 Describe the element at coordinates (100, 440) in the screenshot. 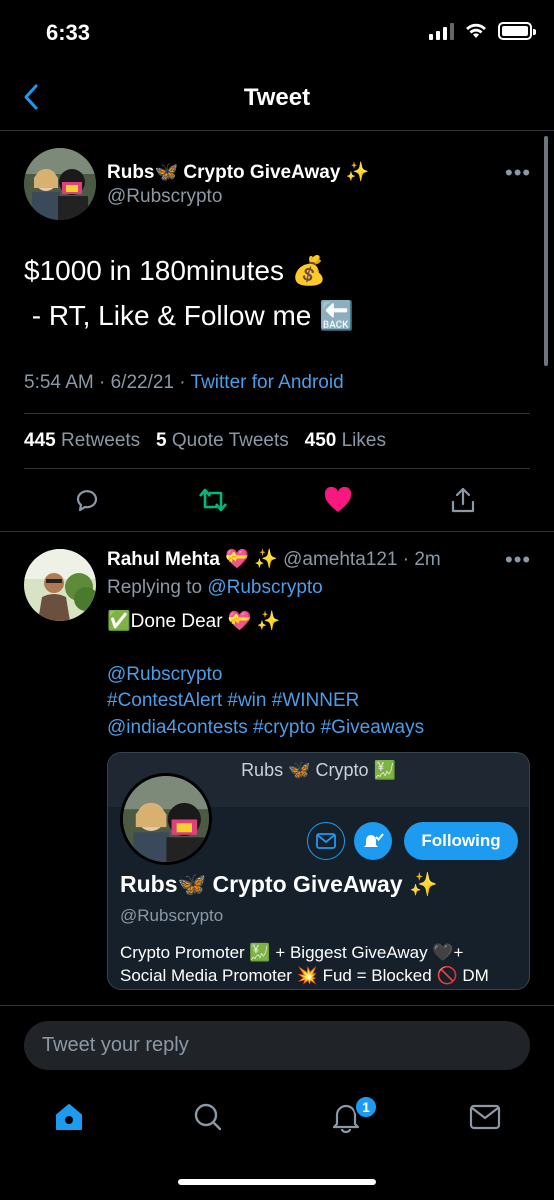

I see `retweets-label: Retweets` at that location.